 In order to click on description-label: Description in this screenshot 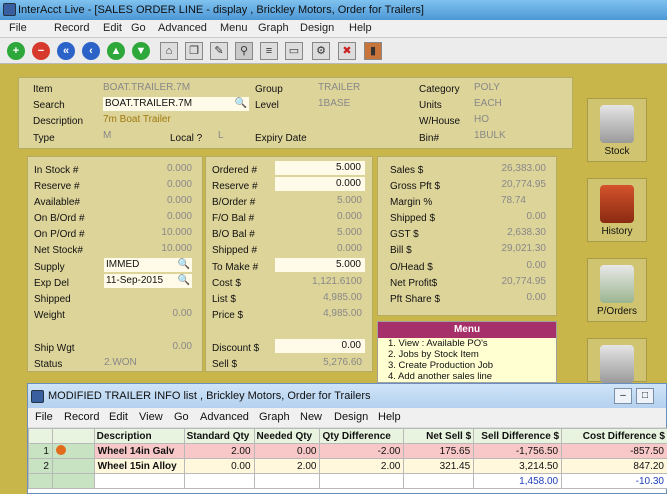, I will do `click(58, 121)`.